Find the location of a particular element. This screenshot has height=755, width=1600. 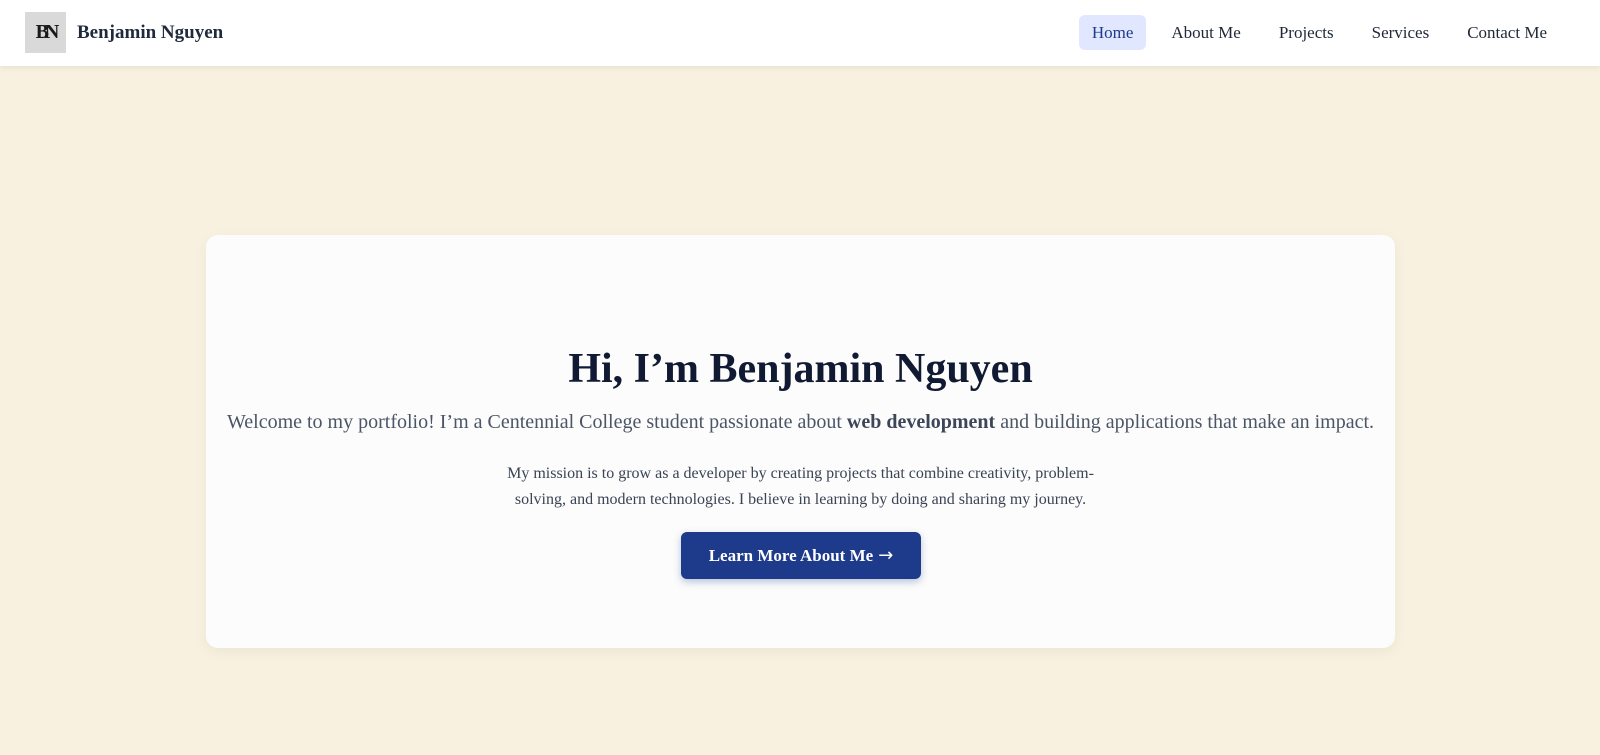

logo-text: BN is located at coordinates (47, 32).